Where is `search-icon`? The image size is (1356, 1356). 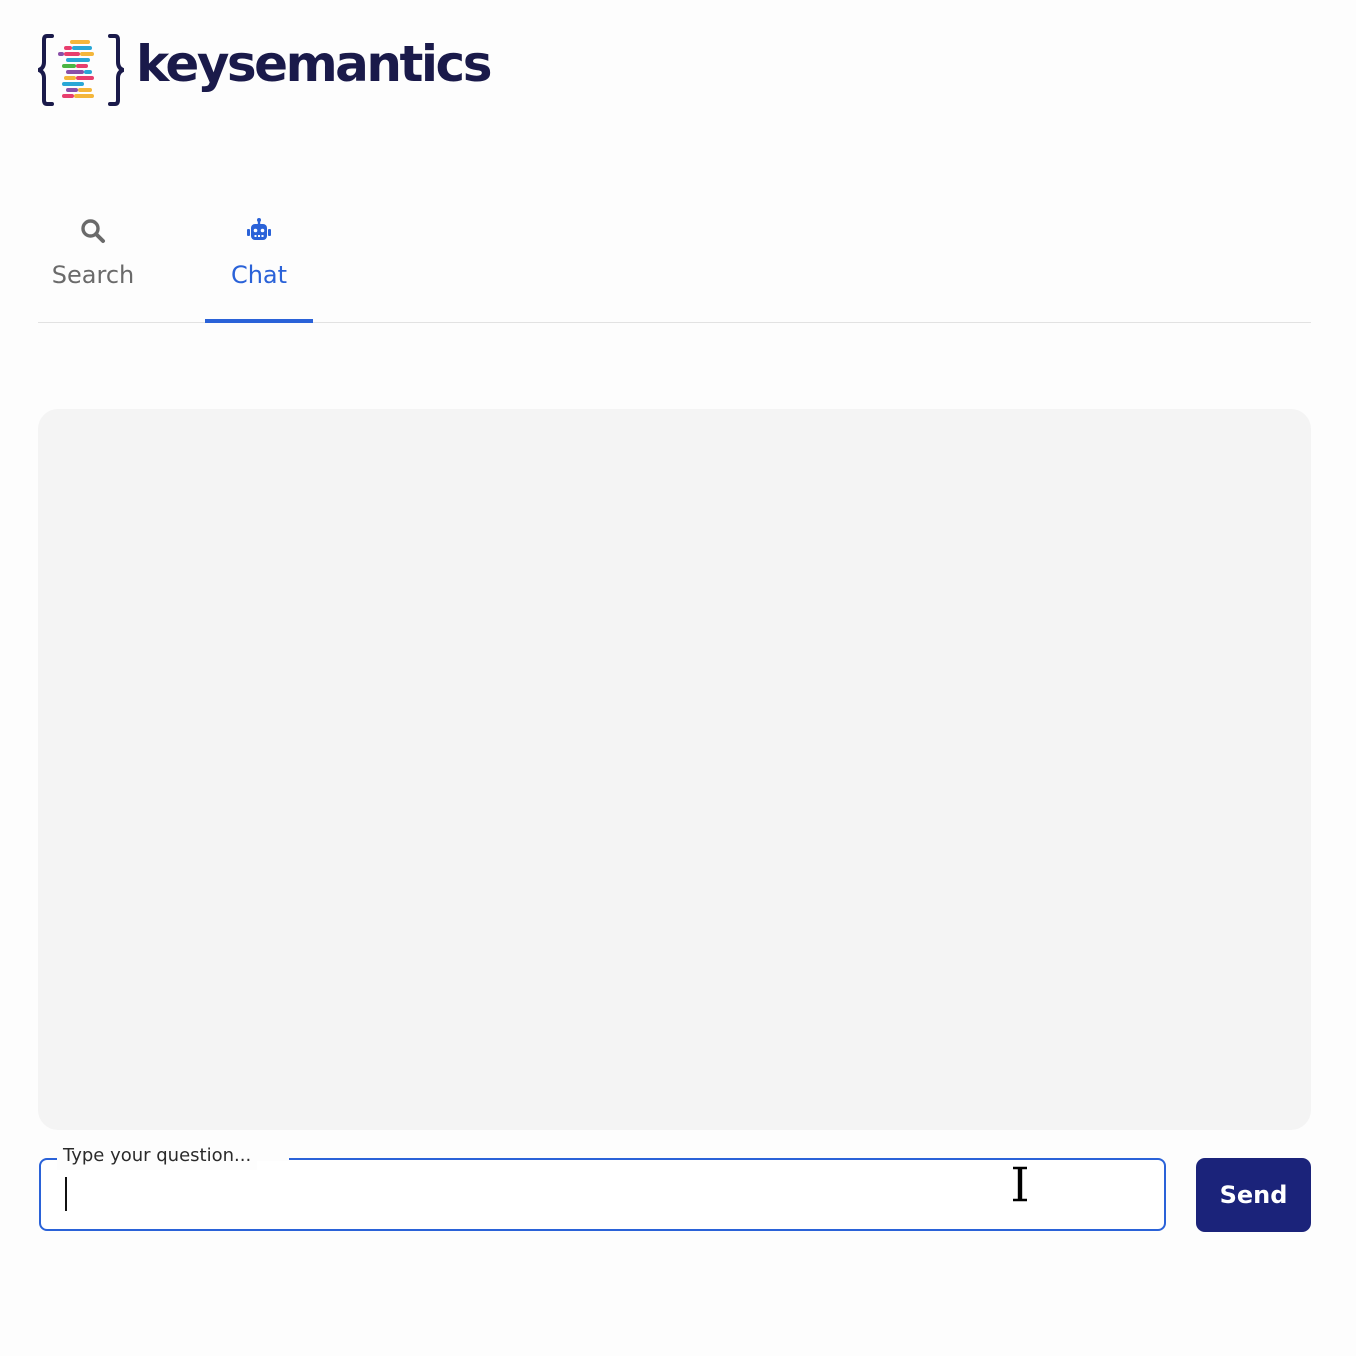
search-icon is located at coordinates (93, 231).